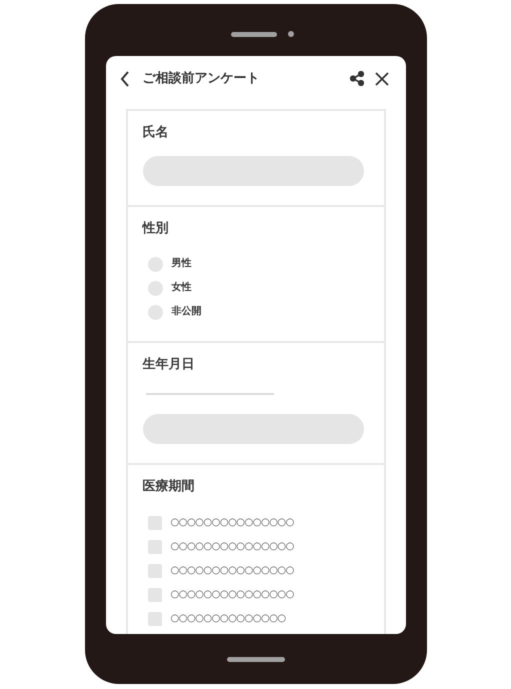 This screenshot has width=511, height=689. Describe the element at coordinates (156, 229) in the screenshot. I see `section-title: 性別` at that location.